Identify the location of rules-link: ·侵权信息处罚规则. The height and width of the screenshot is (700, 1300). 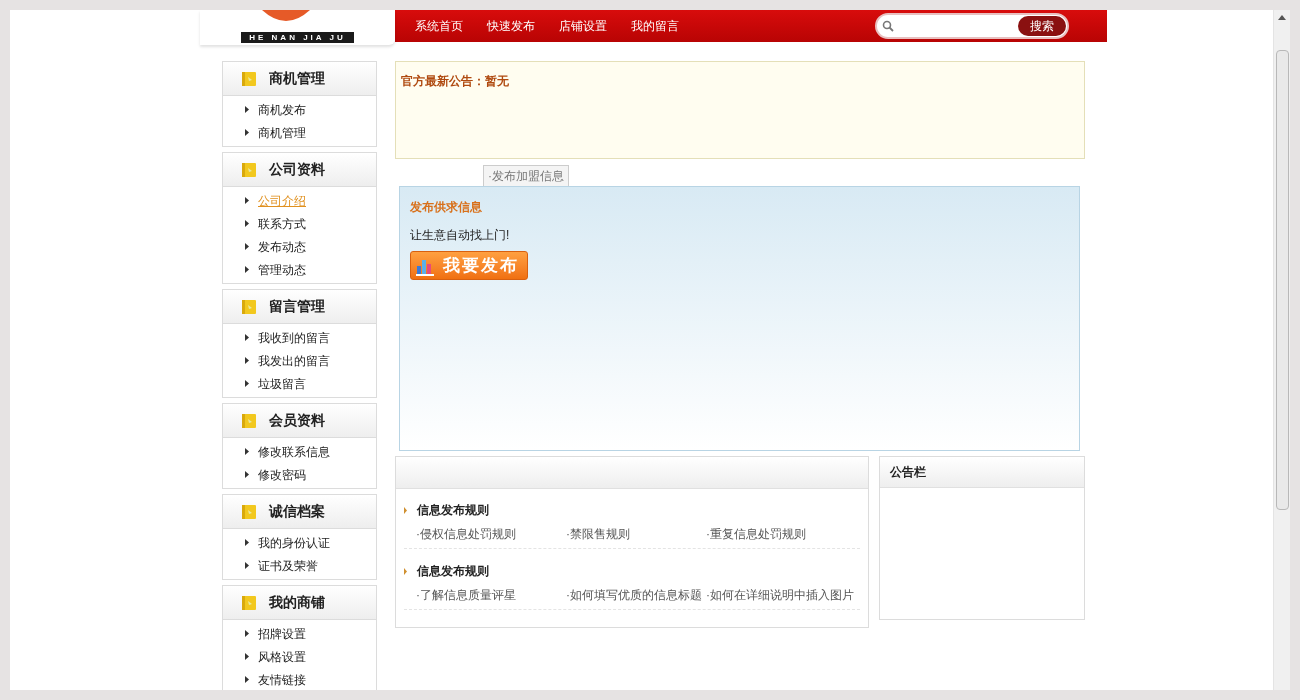
(491, 534).